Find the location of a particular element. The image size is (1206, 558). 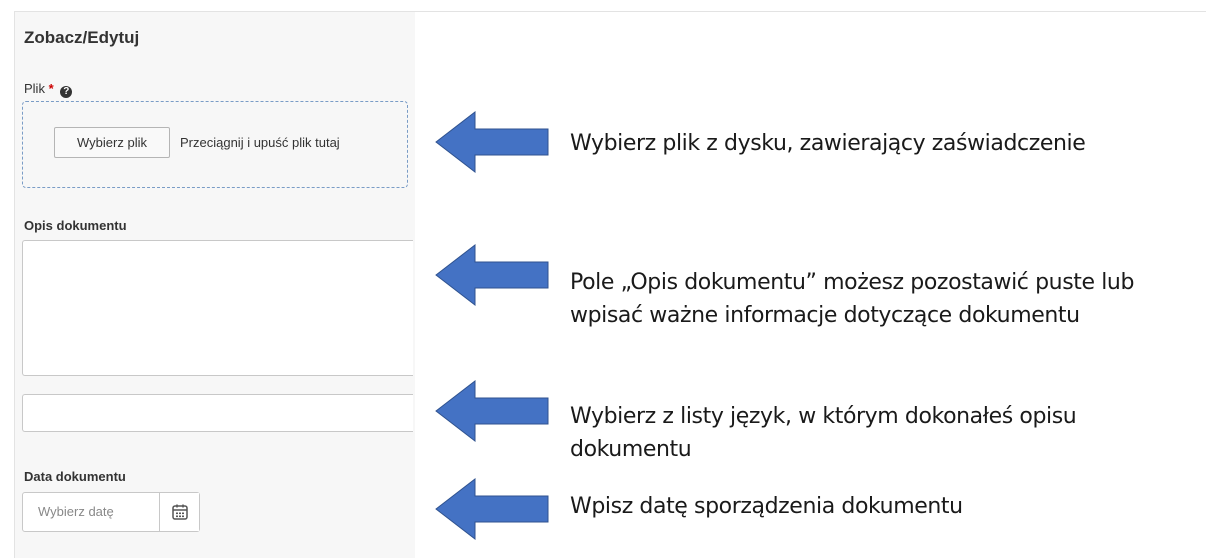

annotation-language-line2: dokumentu is located at coordinates (631, 449).